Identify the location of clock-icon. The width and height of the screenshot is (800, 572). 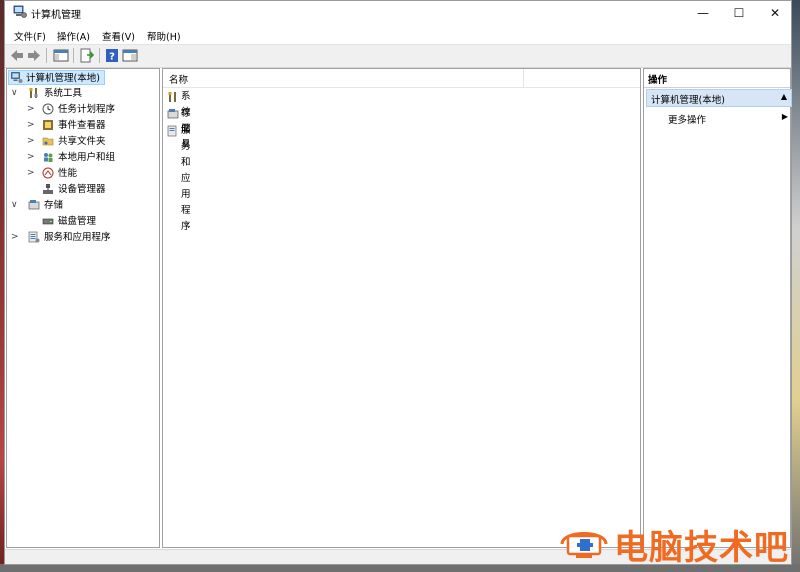
(48, 109).